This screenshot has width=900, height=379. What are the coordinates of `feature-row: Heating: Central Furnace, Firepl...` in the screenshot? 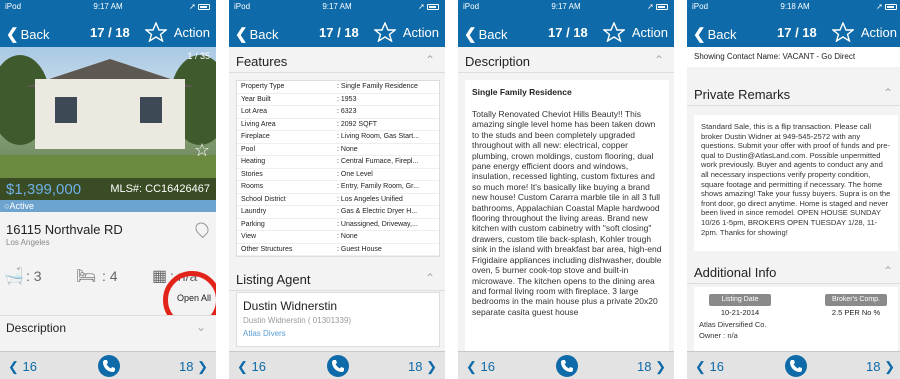 It's located at (338, 162).